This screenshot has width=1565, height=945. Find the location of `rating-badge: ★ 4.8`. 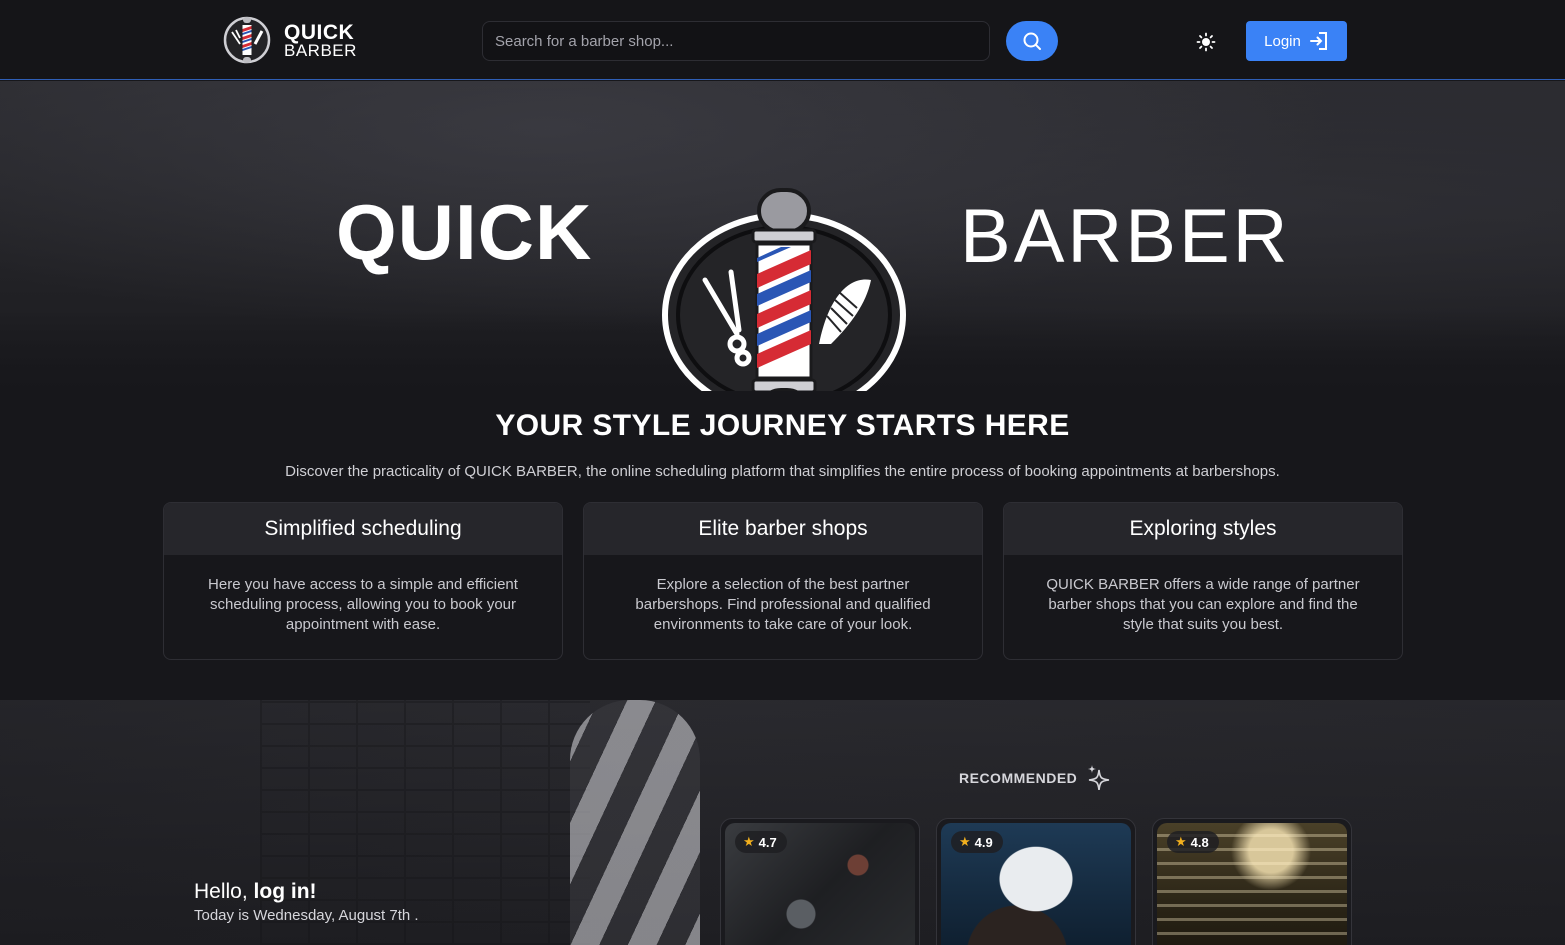

rating-badge: ★ 4.8 is located at coordinates (1193, 842).